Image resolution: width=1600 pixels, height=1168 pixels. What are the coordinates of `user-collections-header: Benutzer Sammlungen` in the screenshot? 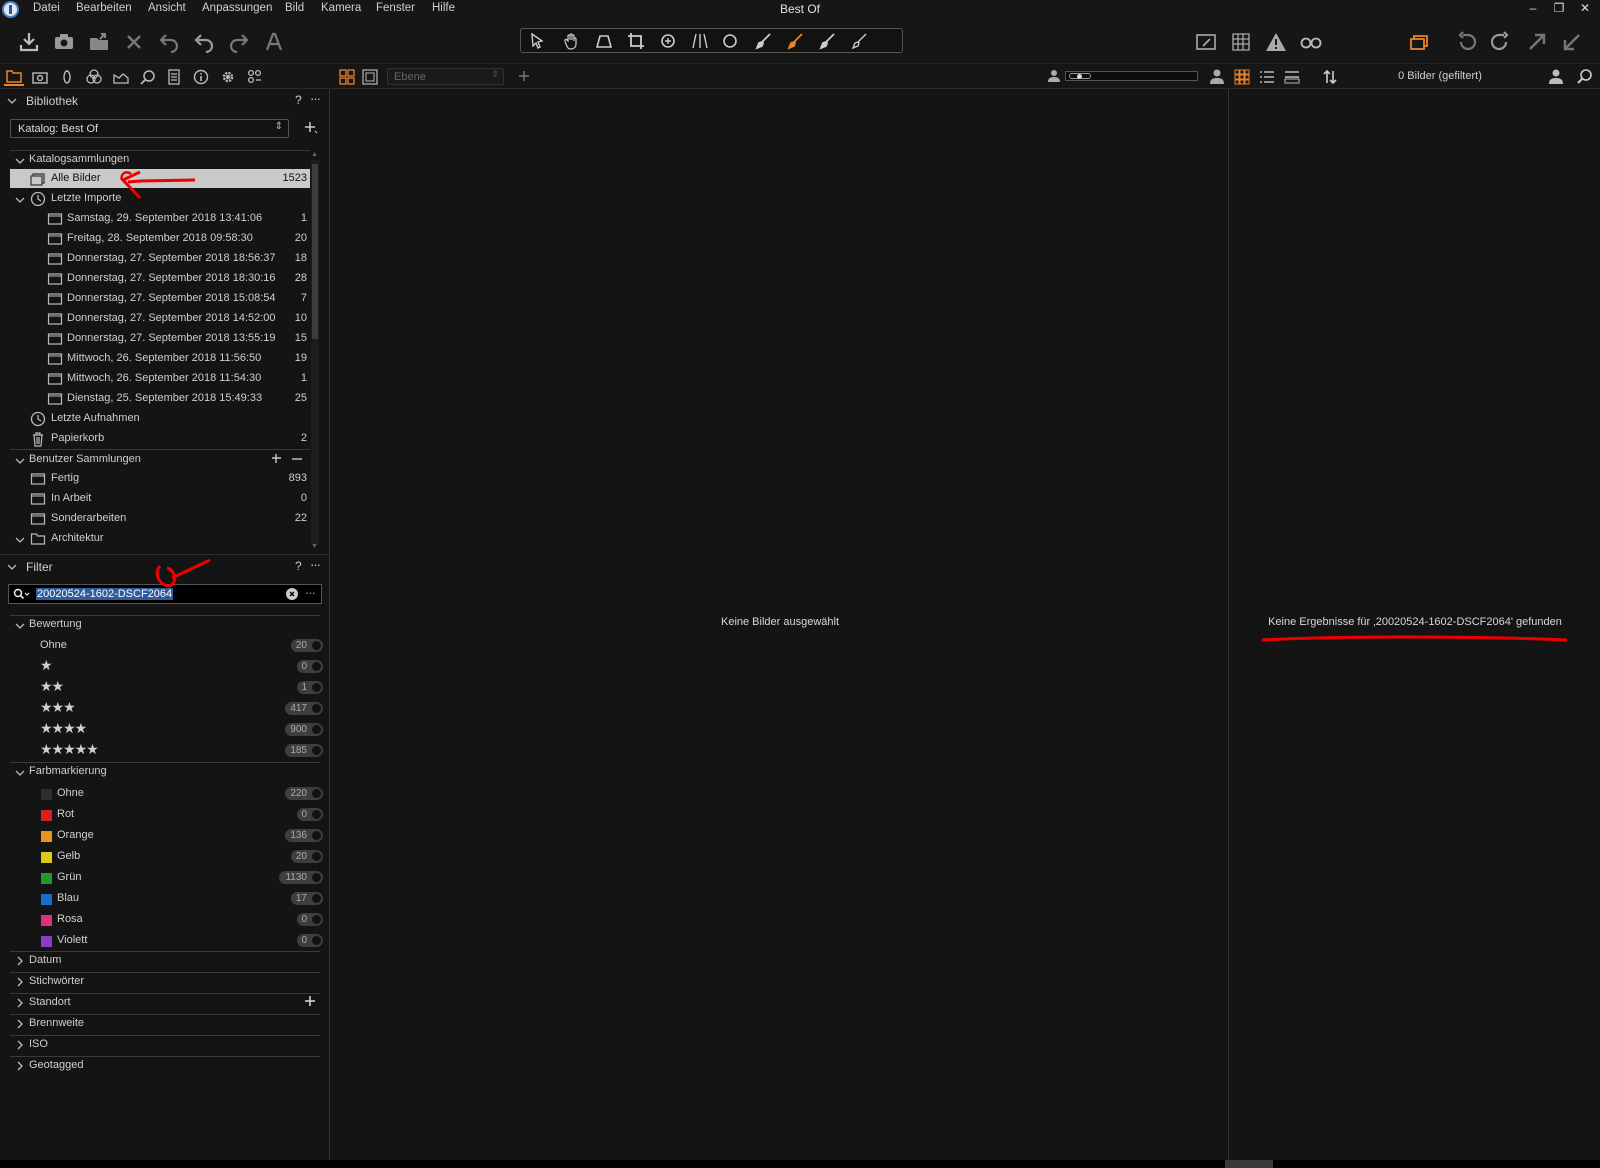 It's located at (160, 460).